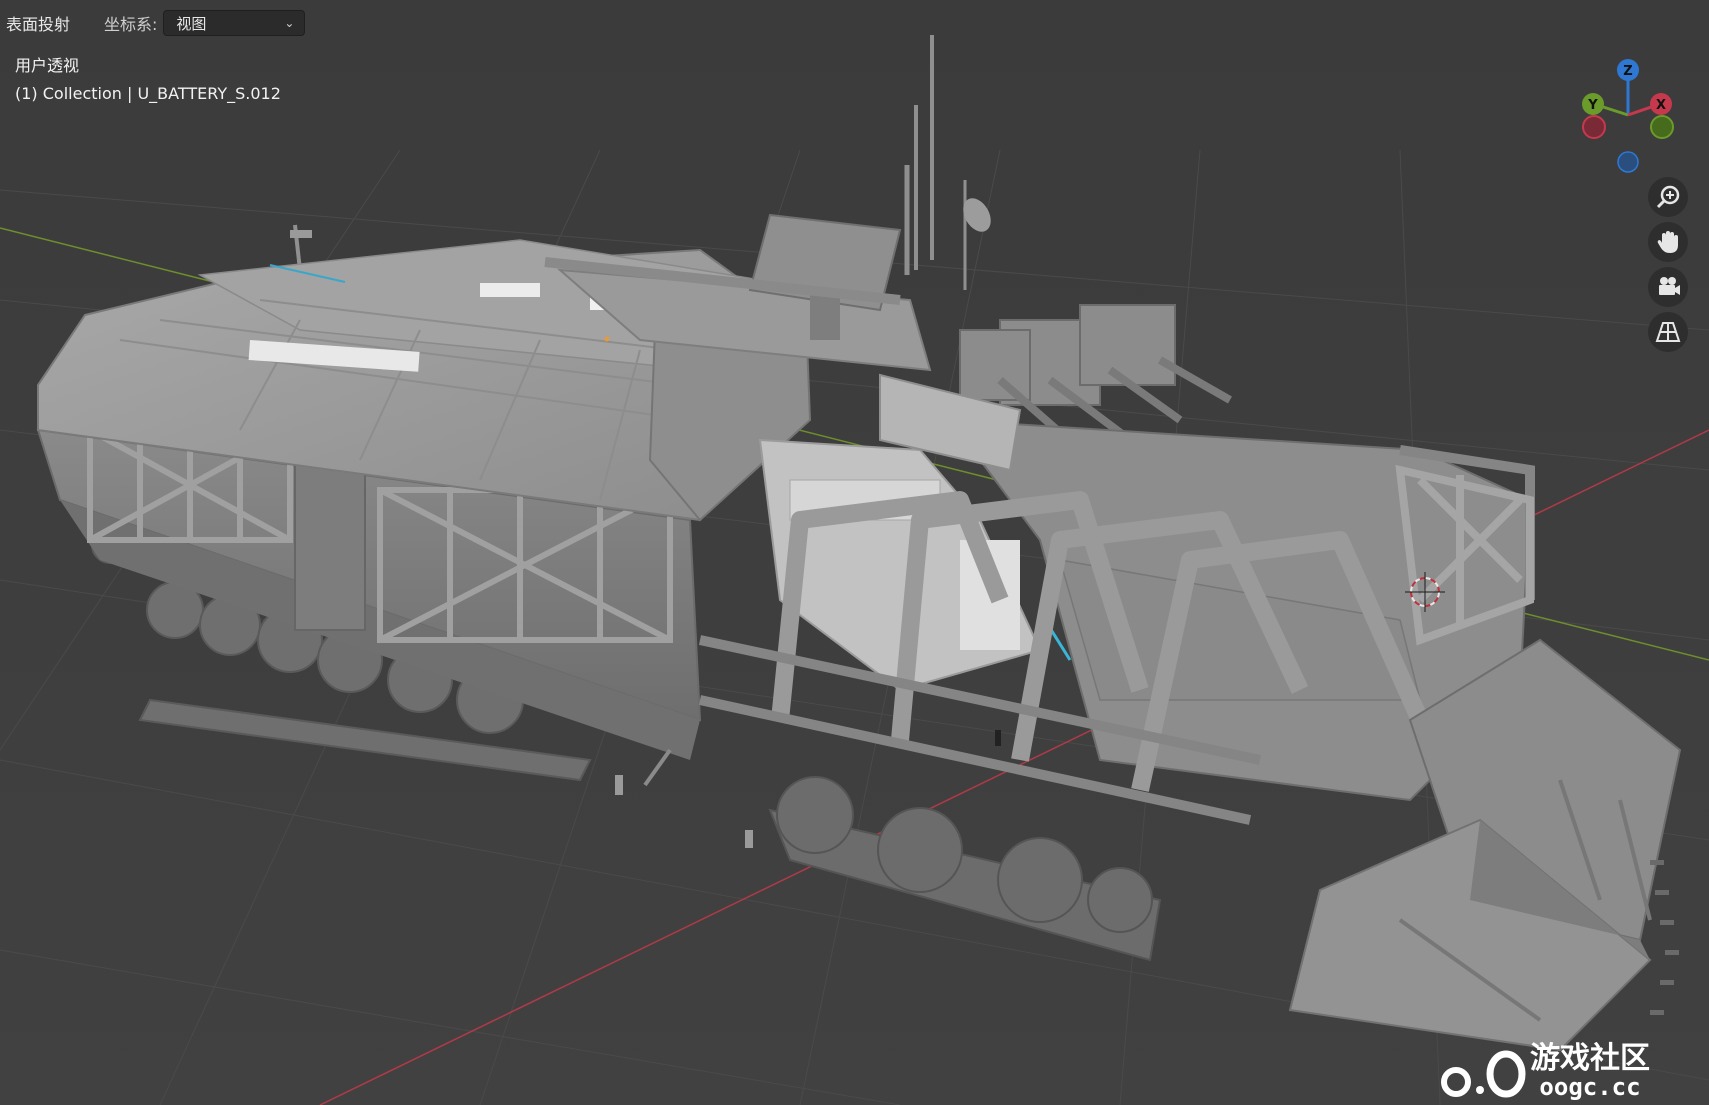 The height and width of the screenshot is (1105, 1709). I want to click on hand-pan-icon, so click(1667, 242).